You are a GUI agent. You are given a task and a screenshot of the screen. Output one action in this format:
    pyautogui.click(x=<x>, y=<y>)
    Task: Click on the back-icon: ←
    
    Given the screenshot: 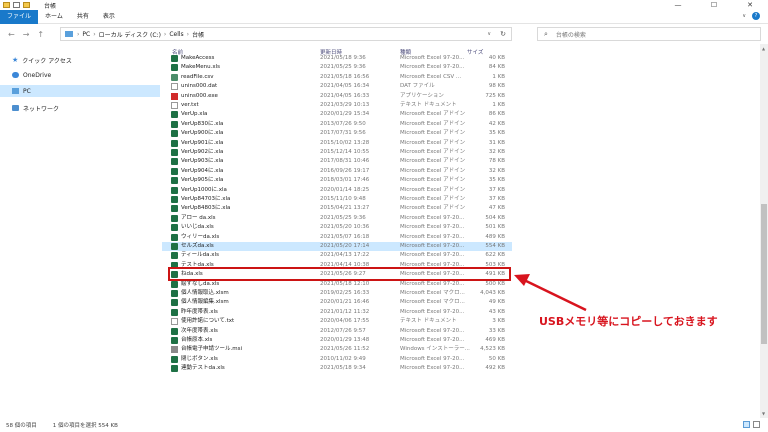 What is the action you would take?
    pyautogui.click(x=11, y=34)
    